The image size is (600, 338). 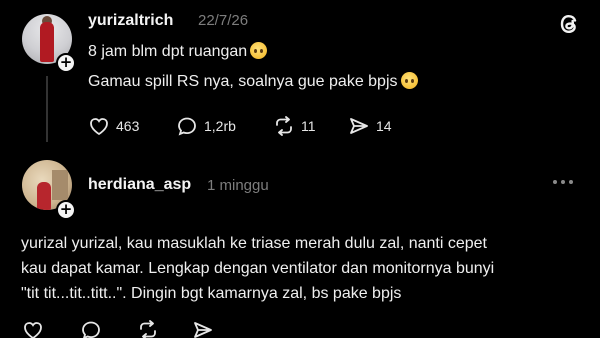 What do you see at coordinates (113, 126) in the screenshot?
I see `like-button: 463` at bounding box center [113, 126].